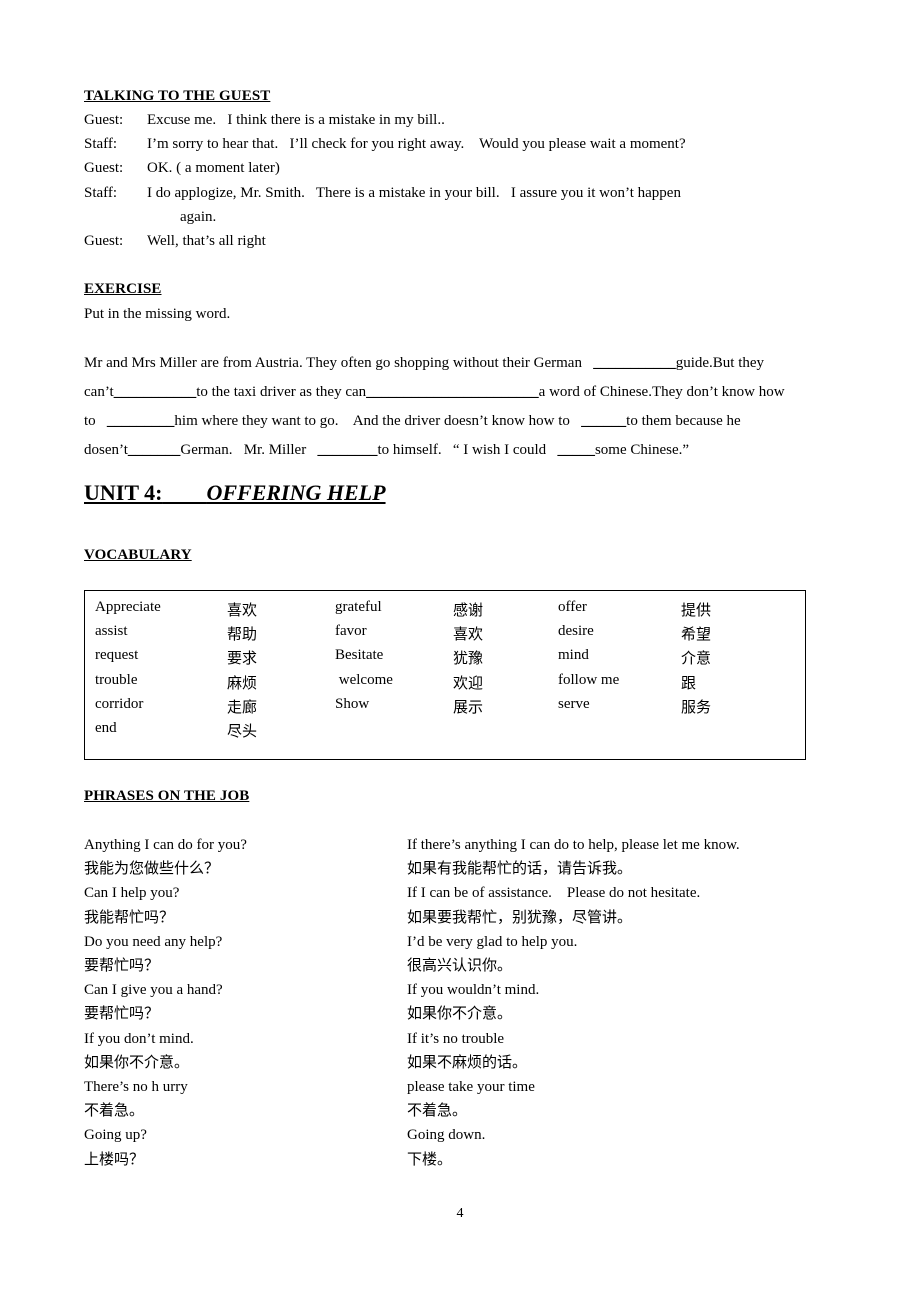 Image resolution: width=920 pixels, height=1302 pixels. I want to click on phrase-right: If it’s no trouble, so click(456, 1038).